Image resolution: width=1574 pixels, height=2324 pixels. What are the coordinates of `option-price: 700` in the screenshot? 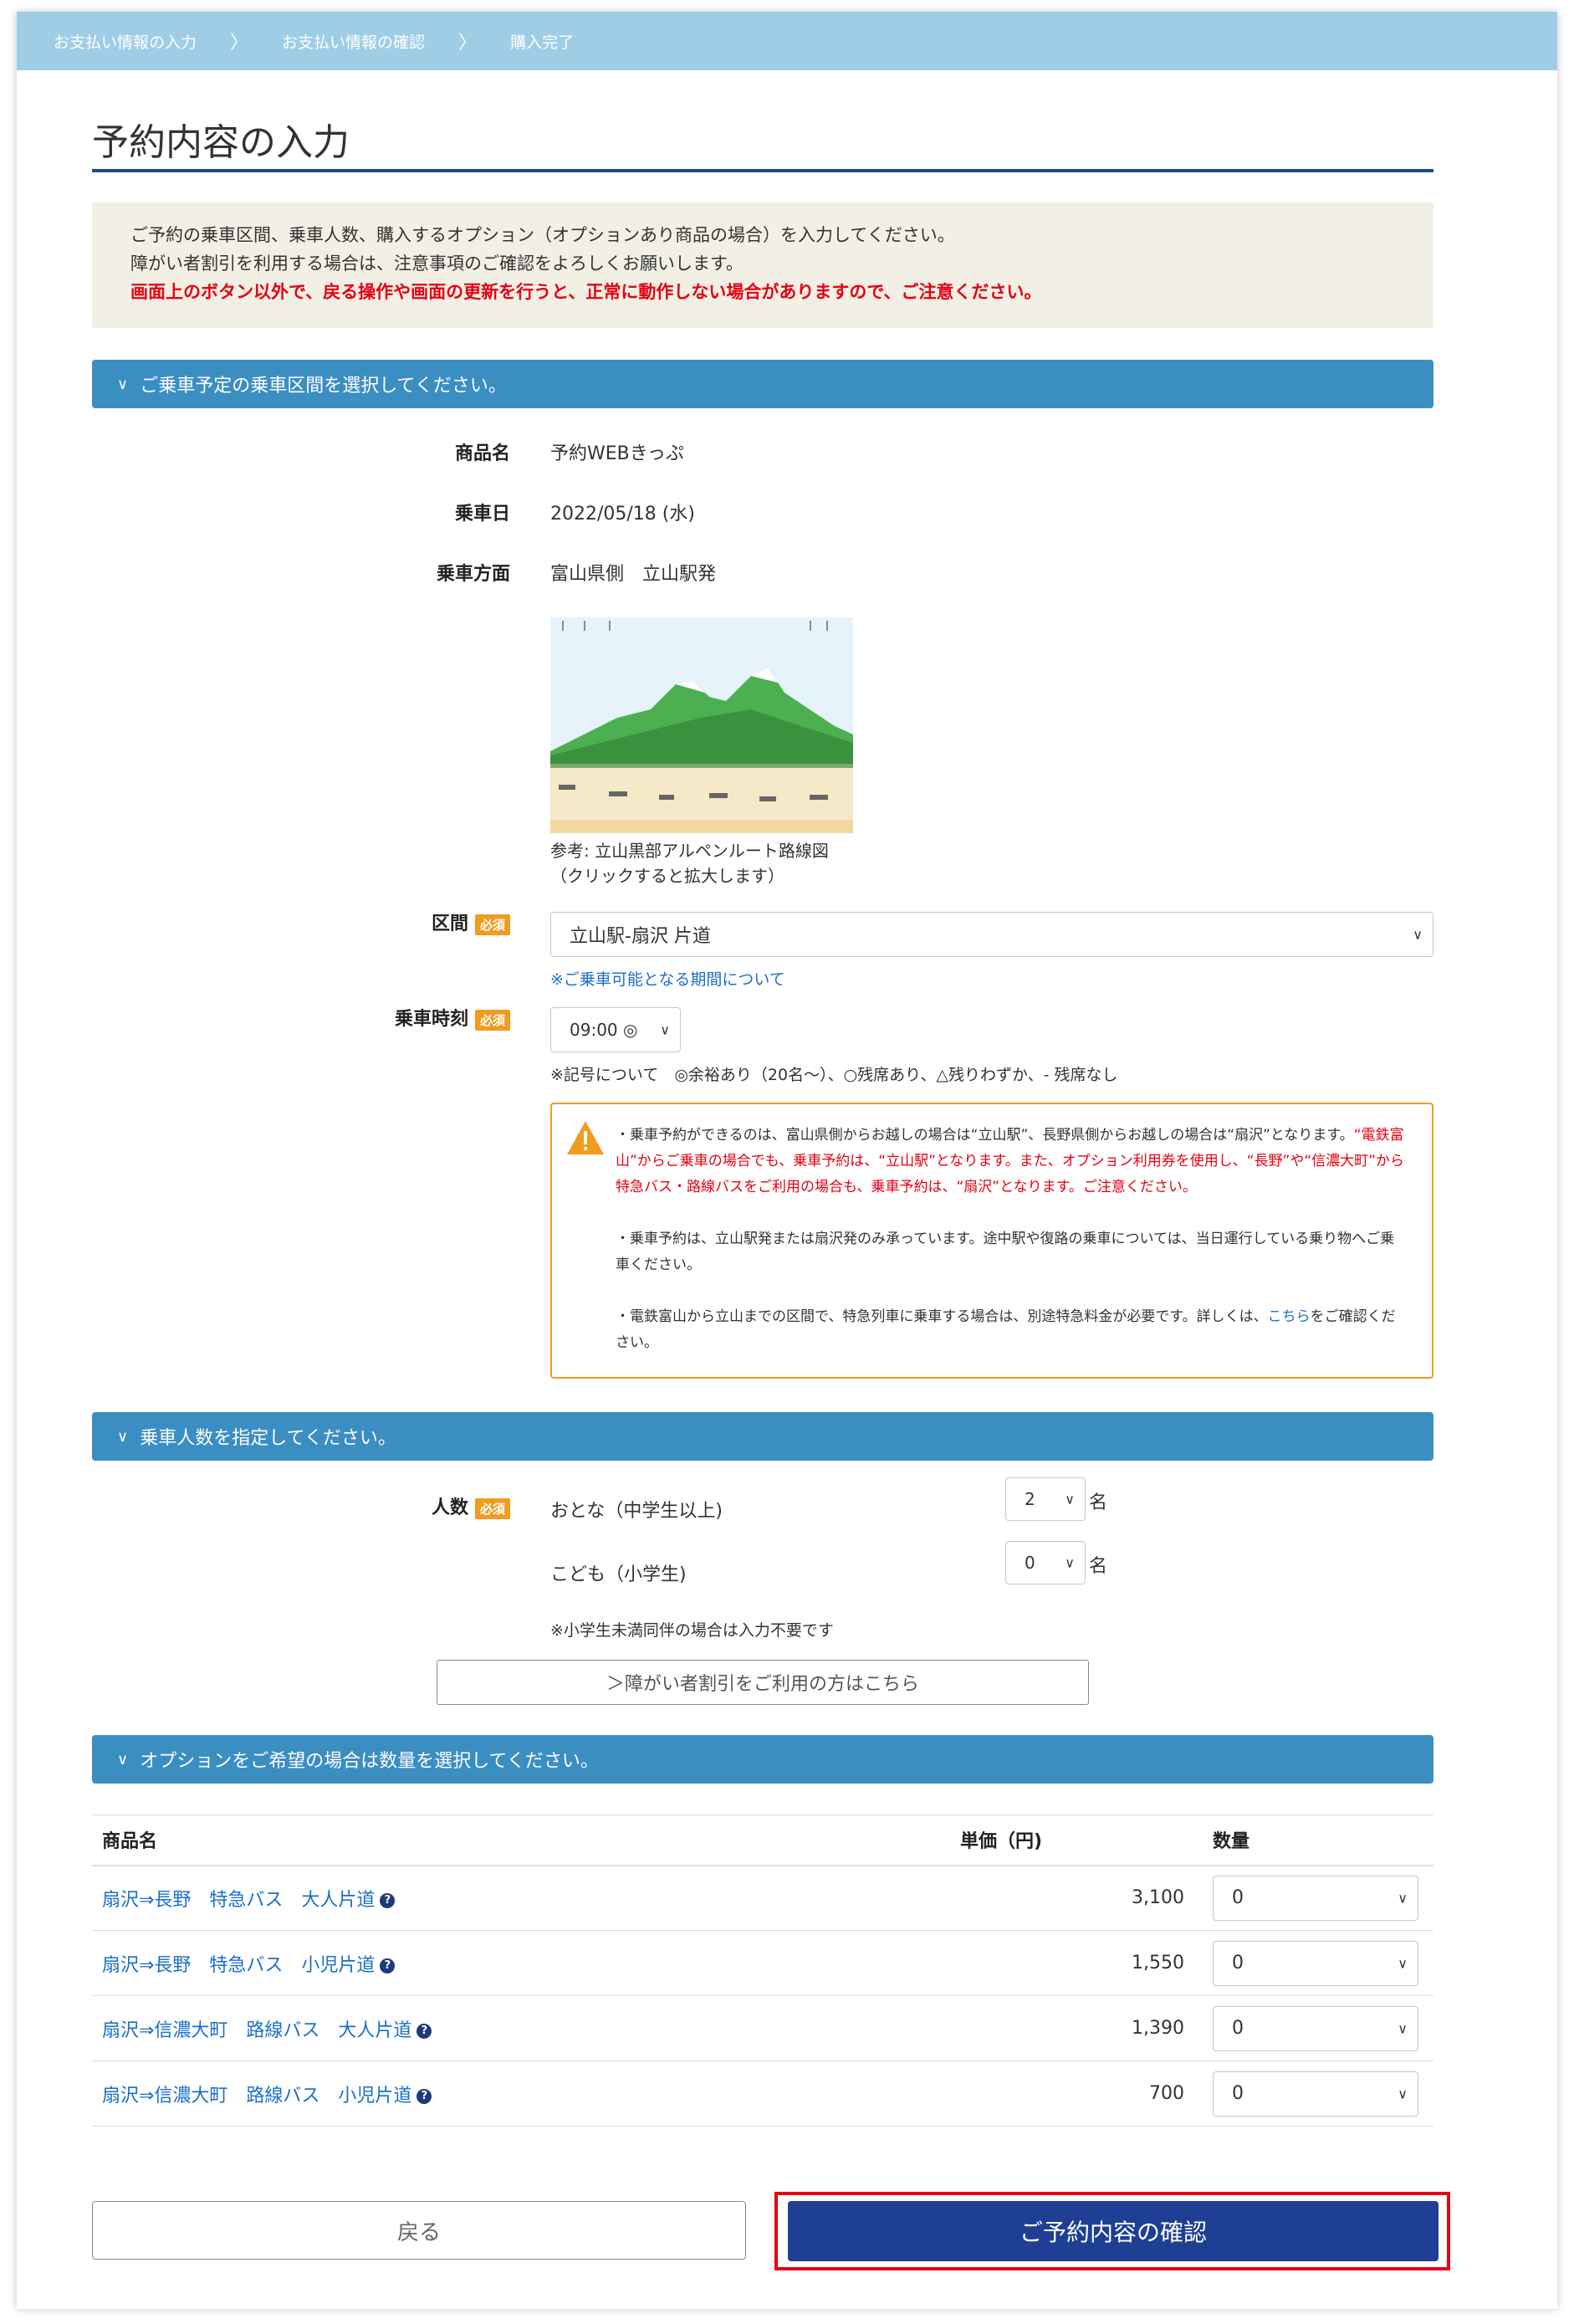 It's located at (1076, 2093).